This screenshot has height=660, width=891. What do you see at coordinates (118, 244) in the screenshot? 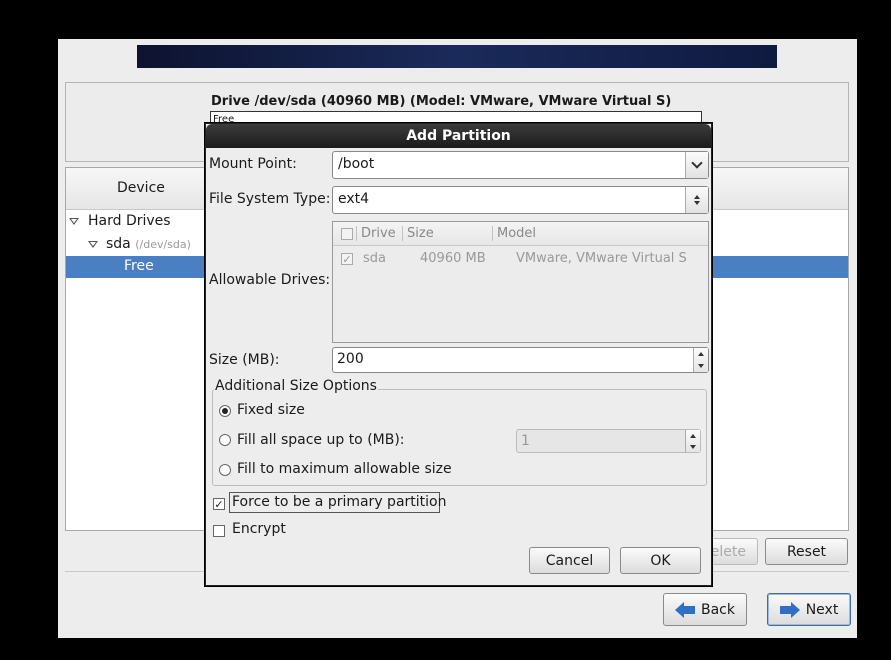
I see `sda-name: sda` at bounding box center [118, 244].